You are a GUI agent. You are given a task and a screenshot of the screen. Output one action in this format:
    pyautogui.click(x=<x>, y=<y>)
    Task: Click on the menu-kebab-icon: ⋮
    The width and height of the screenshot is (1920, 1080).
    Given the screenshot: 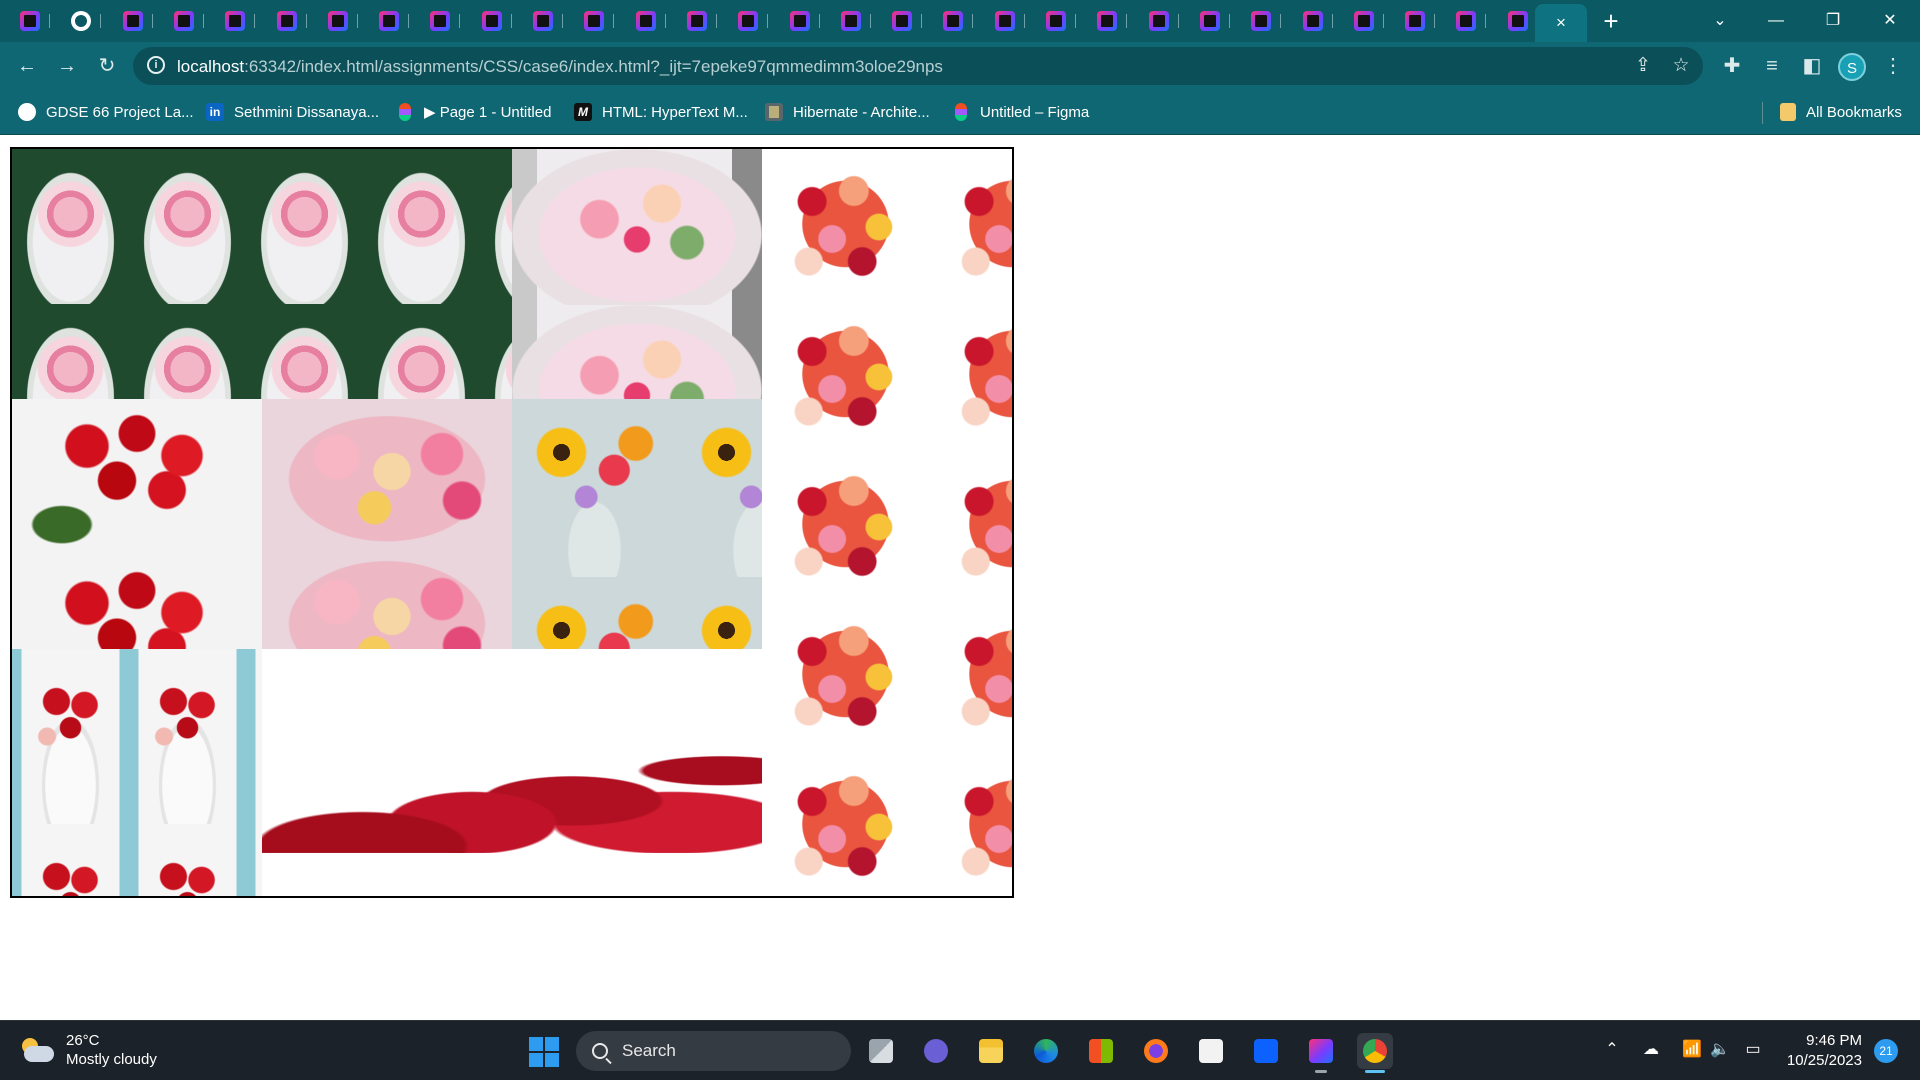 What is the action you would take?
    pyautogui.click(x=1893, y=66)
    